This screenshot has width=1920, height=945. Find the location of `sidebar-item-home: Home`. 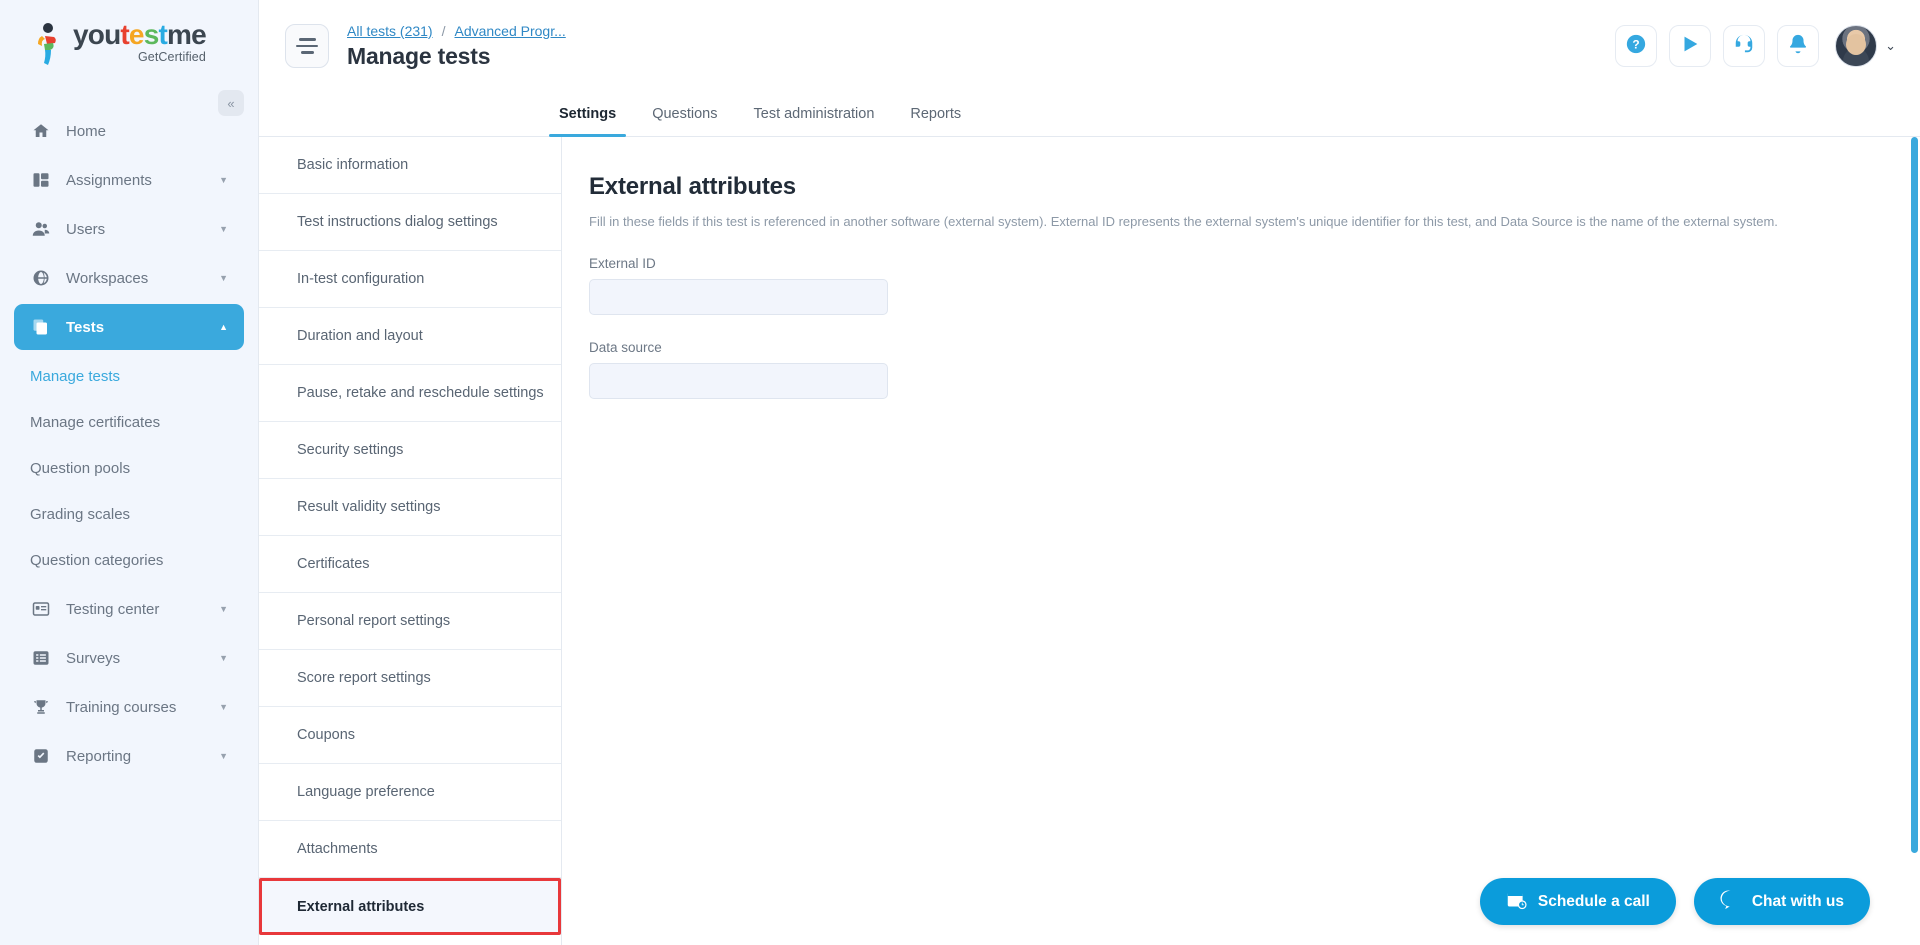

sidebar-item-home: Home is located at coordinates (129, 131).